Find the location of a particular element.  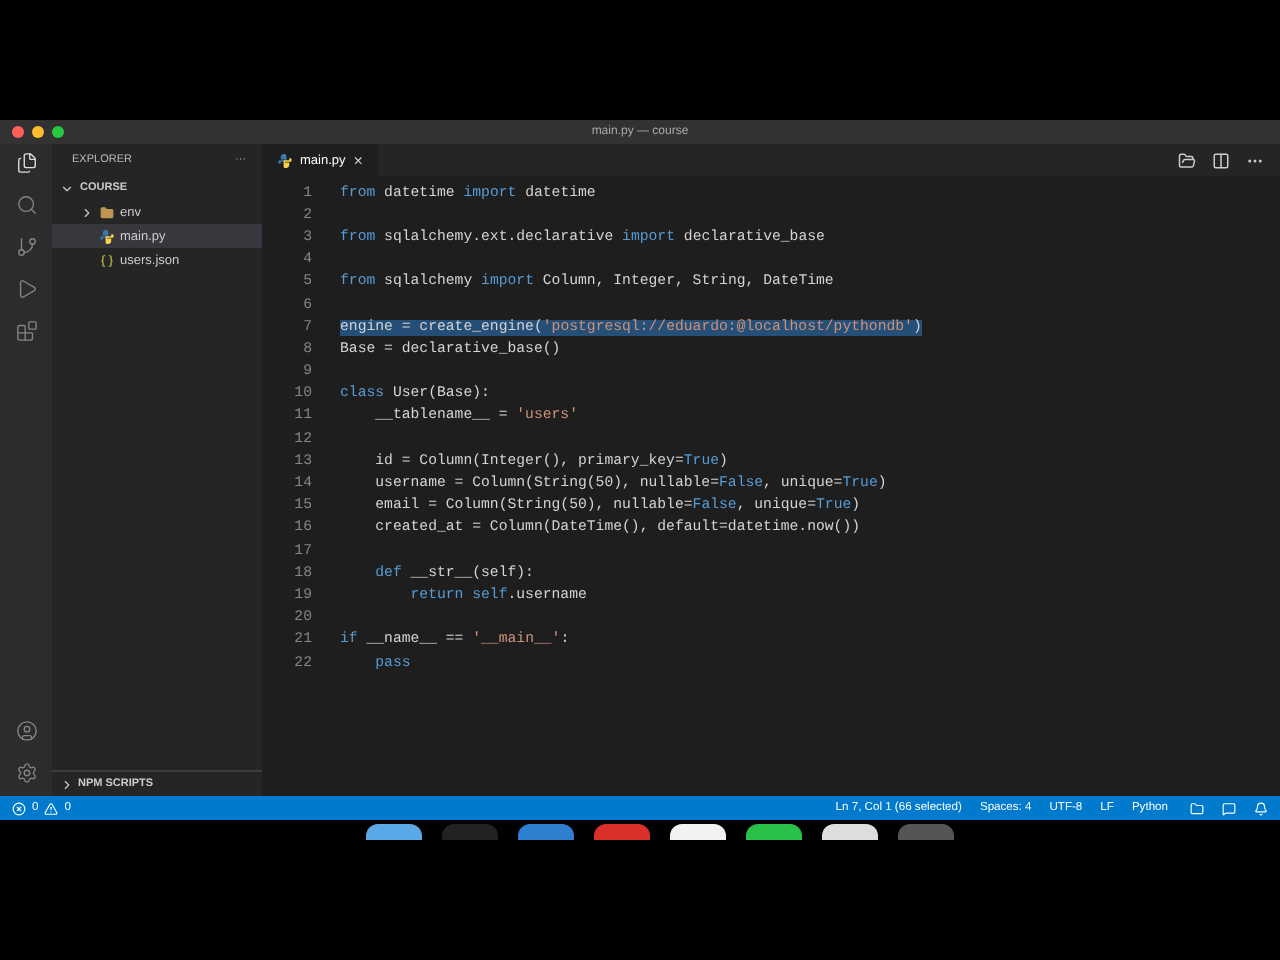

play-icon is located at coordinates (26, 289).